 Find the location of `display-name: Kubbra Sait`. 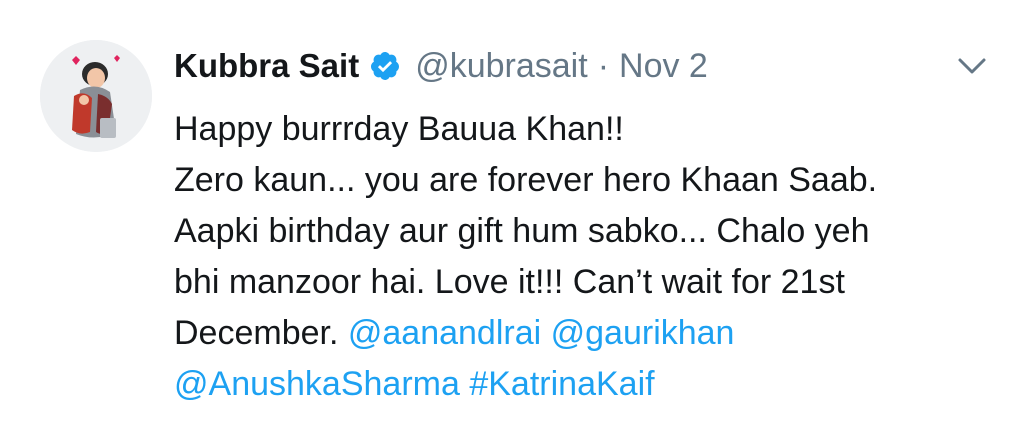

display-name: Kubbra Sait is located at coordinates (266, 66).